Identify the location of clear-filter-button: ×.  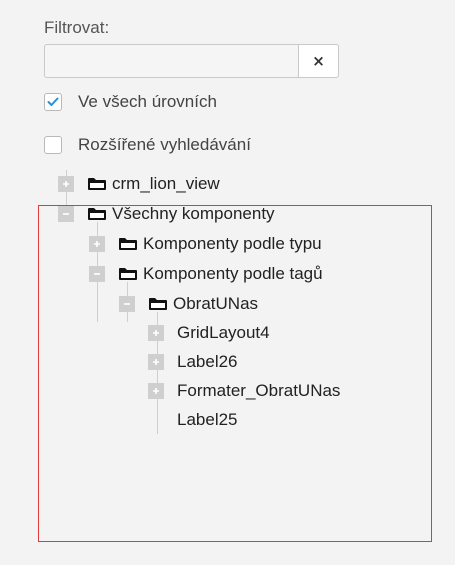
(318, 61).